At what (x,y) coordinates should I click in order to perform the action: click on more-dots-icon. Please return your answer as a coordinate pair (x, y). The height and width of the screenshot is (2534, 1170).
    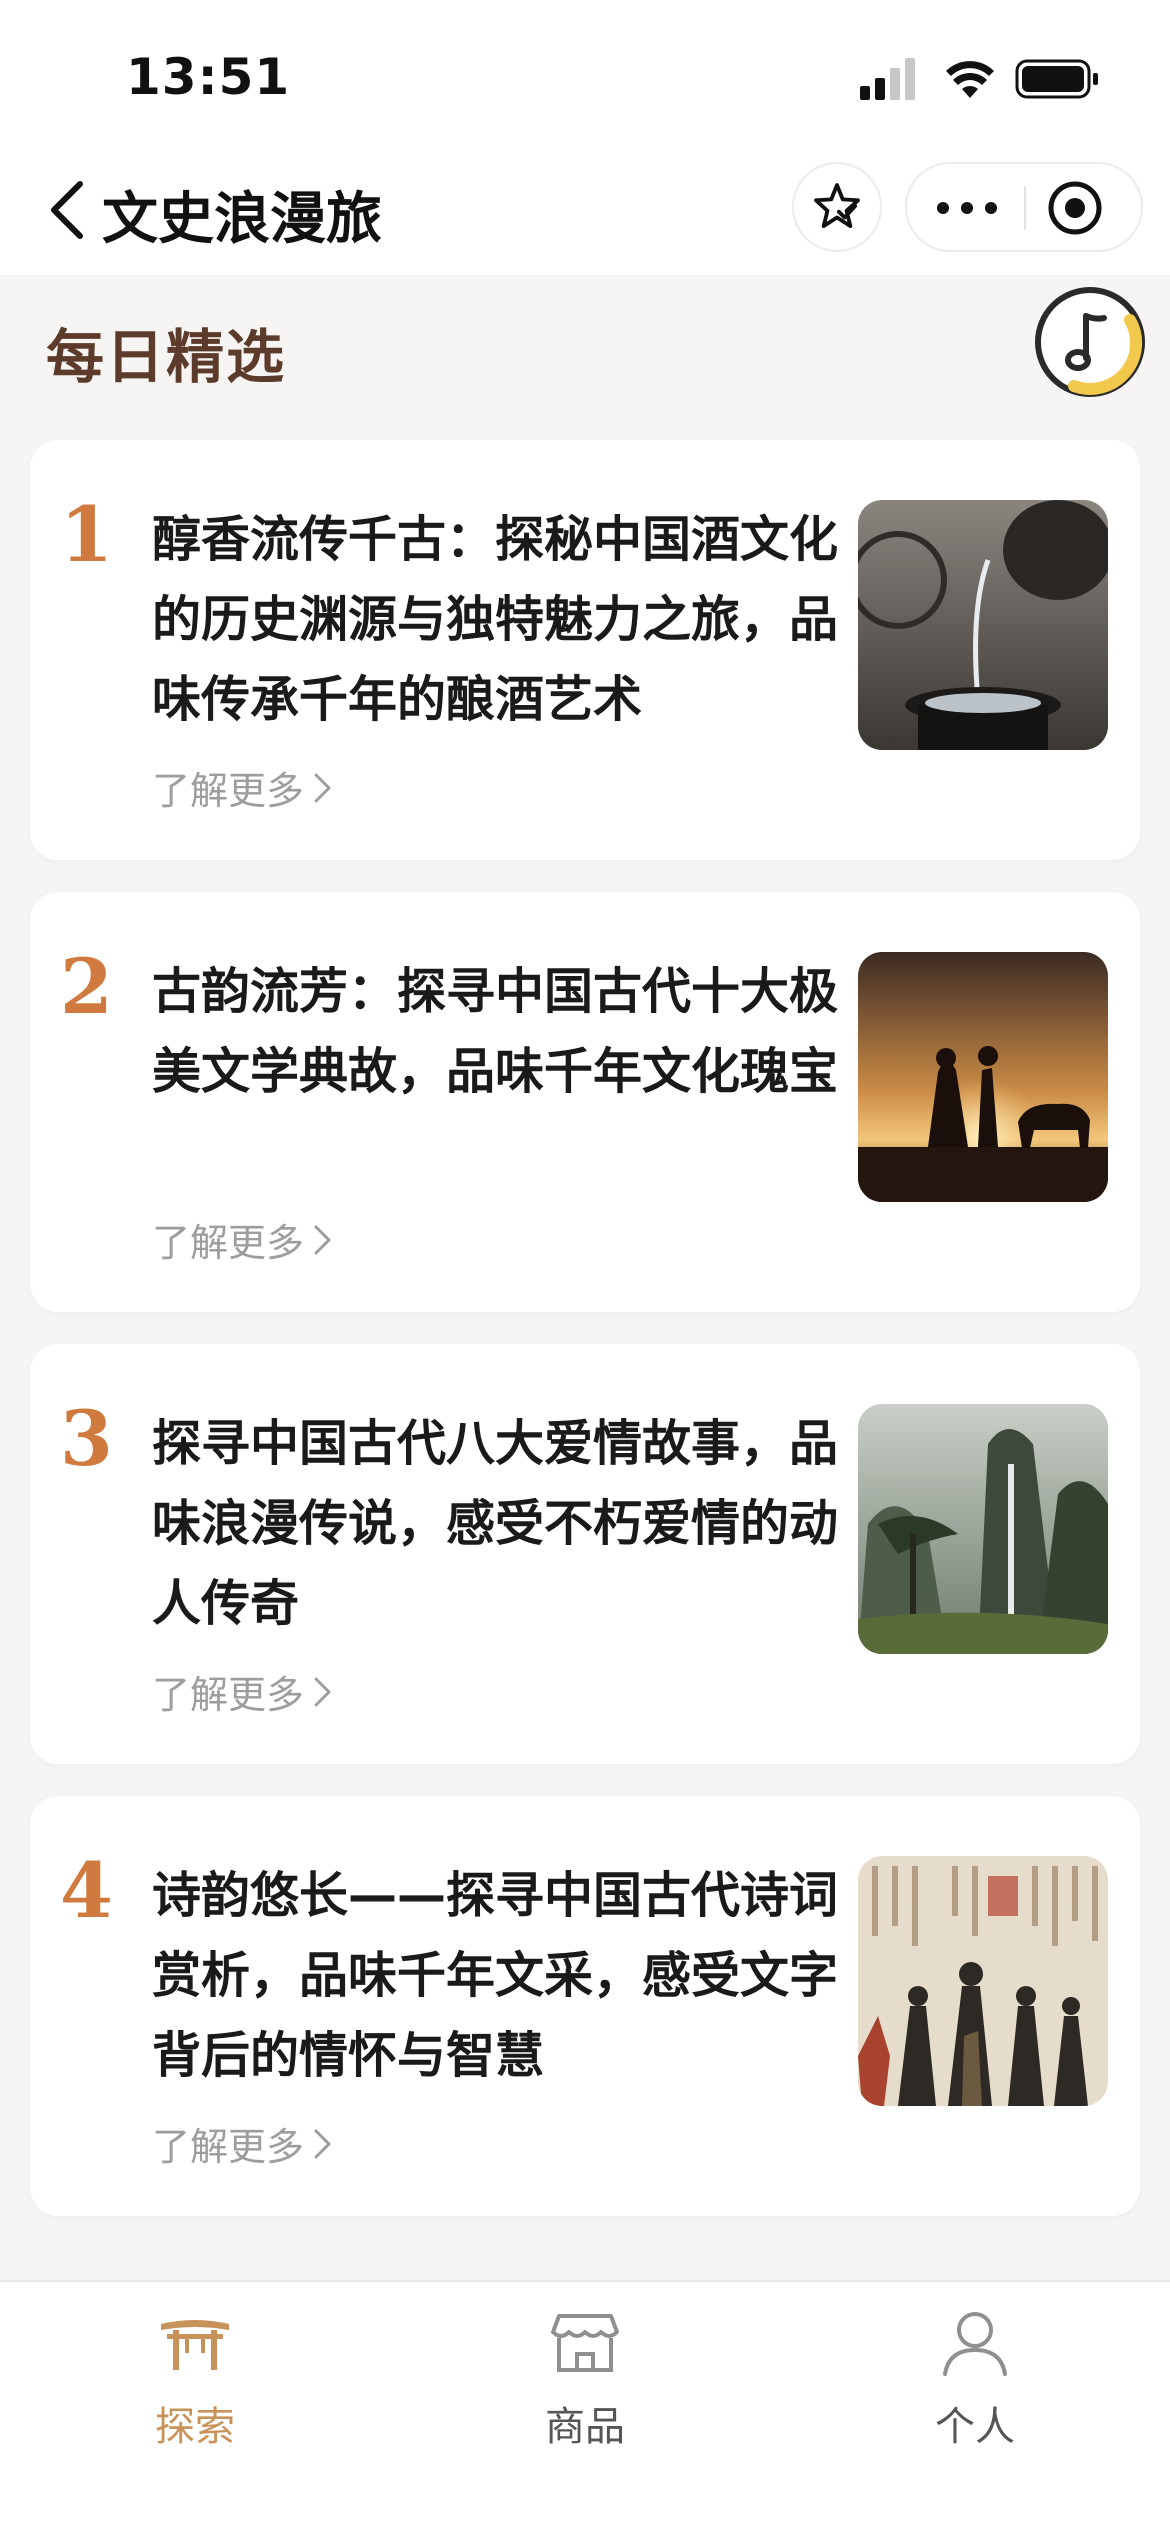
    Looking at the image, I should click on (967, 208).